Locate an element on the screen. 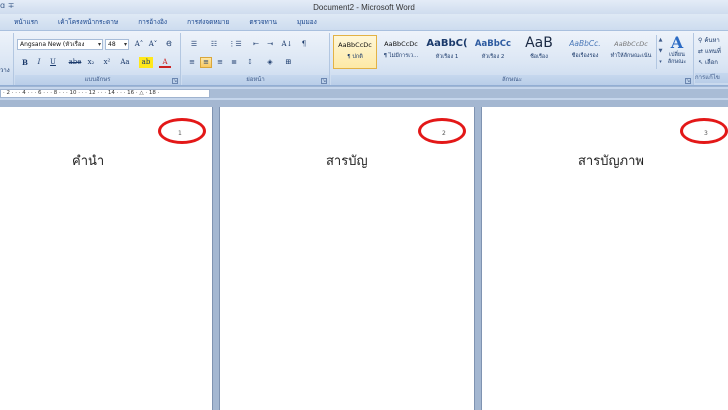 This screenshot has height=410, width=728. change-case-button: Aa is located at coordinates (125, 62).